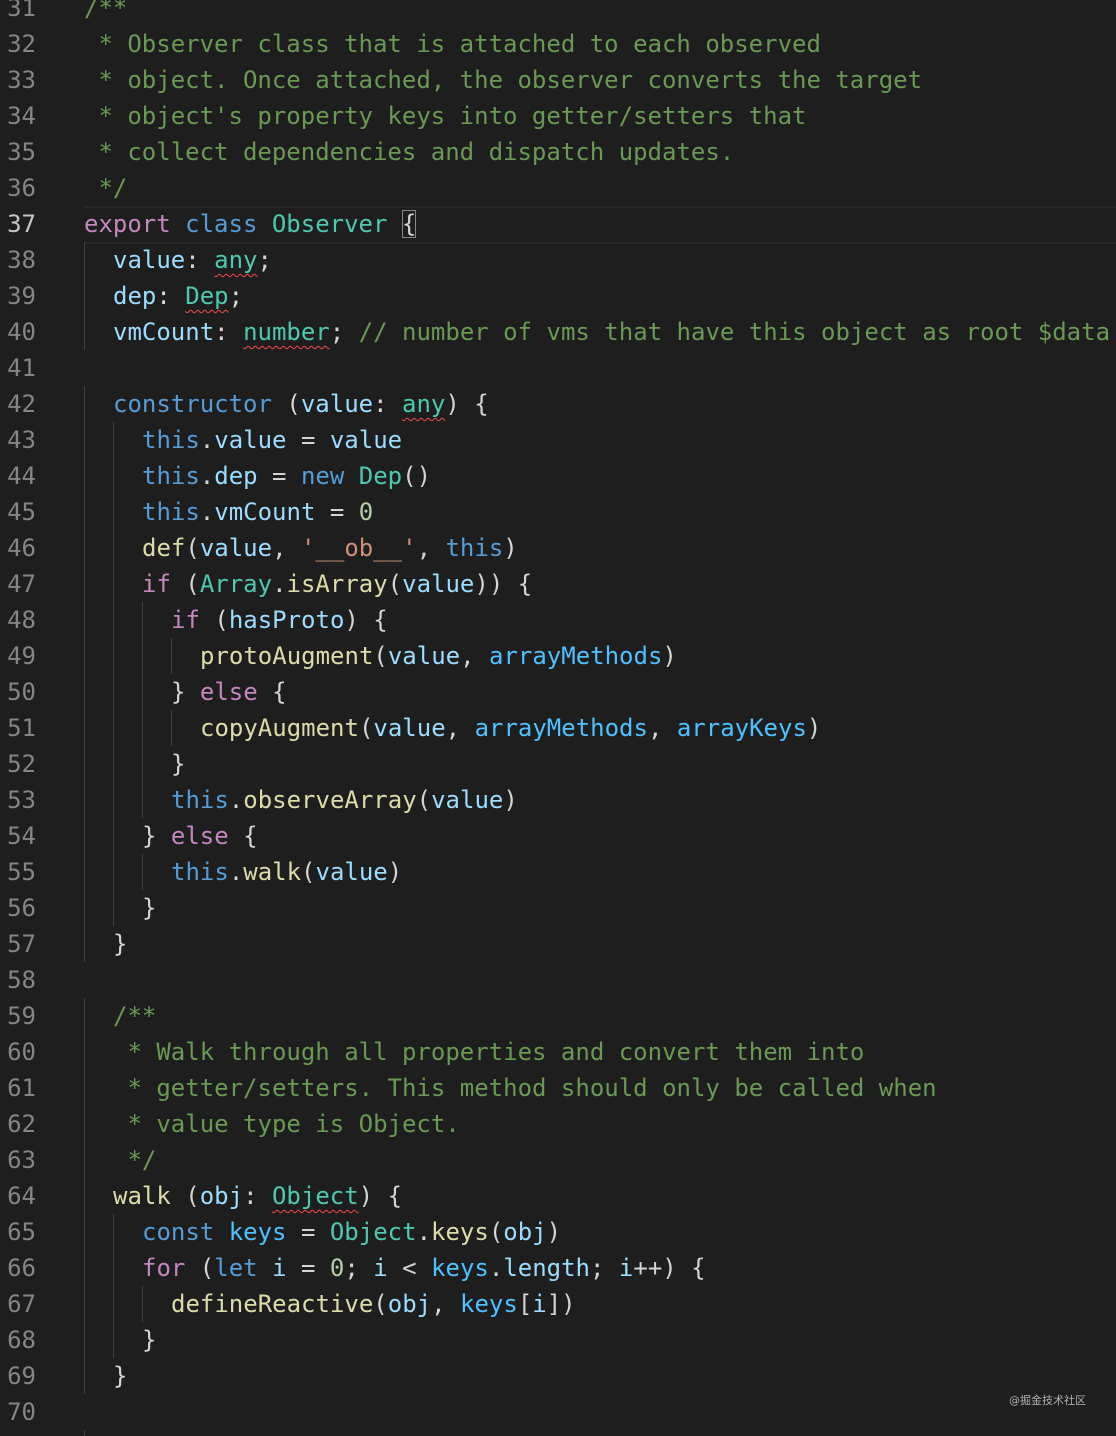 The width and height of the screenshot is (1116, 1436). Describe the element at coordinates (21, 440) in the screenshot. I see `line-number: 43` at that location.